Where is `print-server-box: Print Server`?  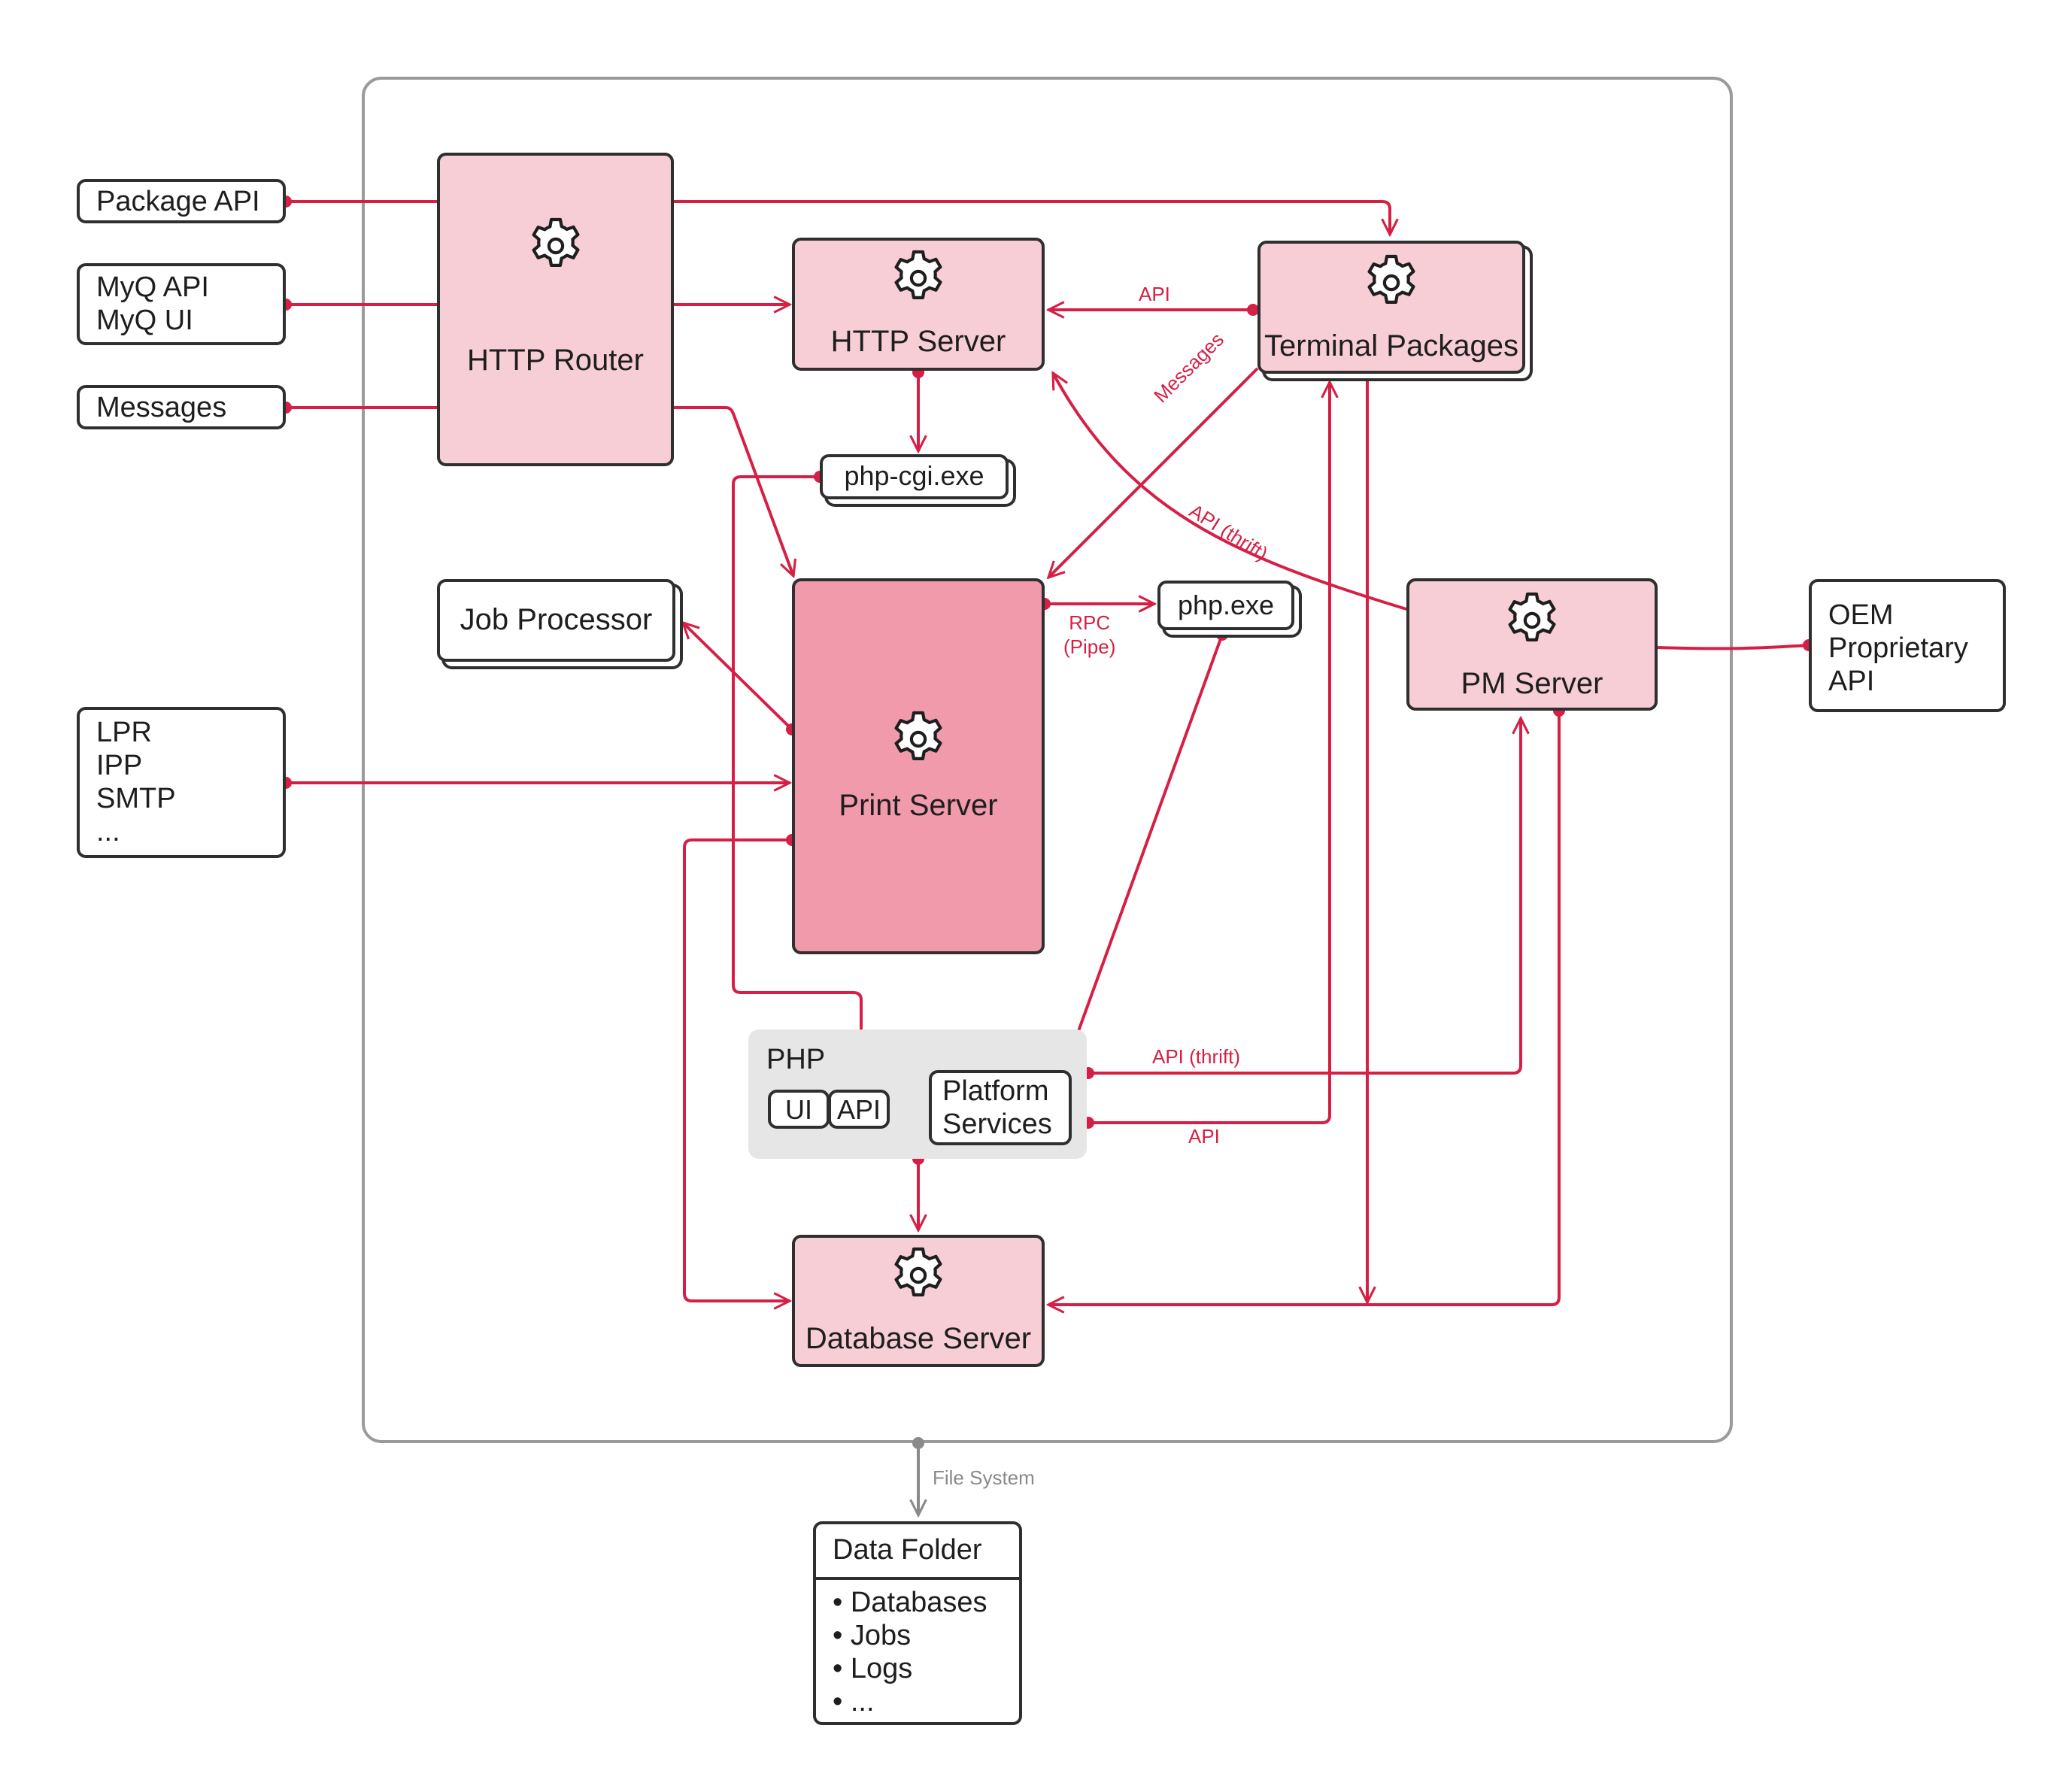 print-server-box: Print Server is located at coordinates (918, 766).